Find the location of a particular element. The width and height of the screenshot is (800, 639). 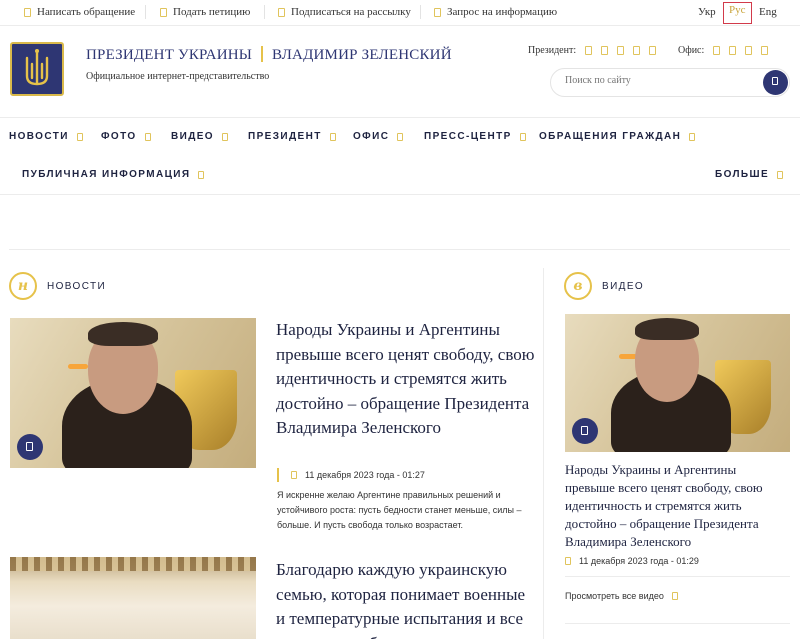

video-badge is located at coordinates (30, 447).